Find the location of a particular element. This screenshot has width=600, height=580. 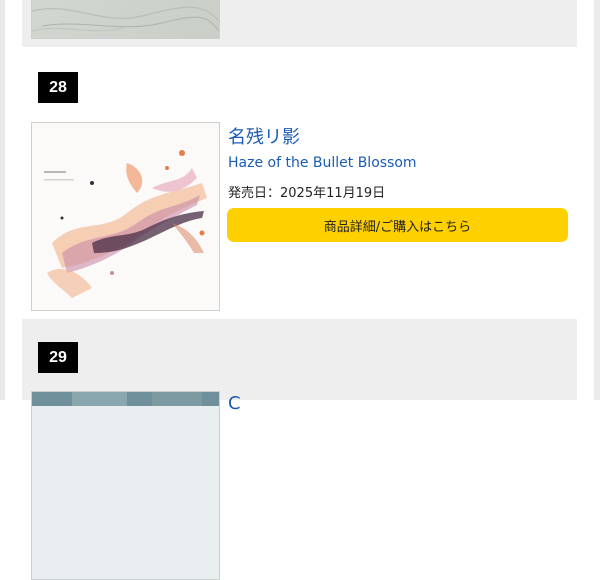

rank-badge: 29 is located at coordinates (58, 357).